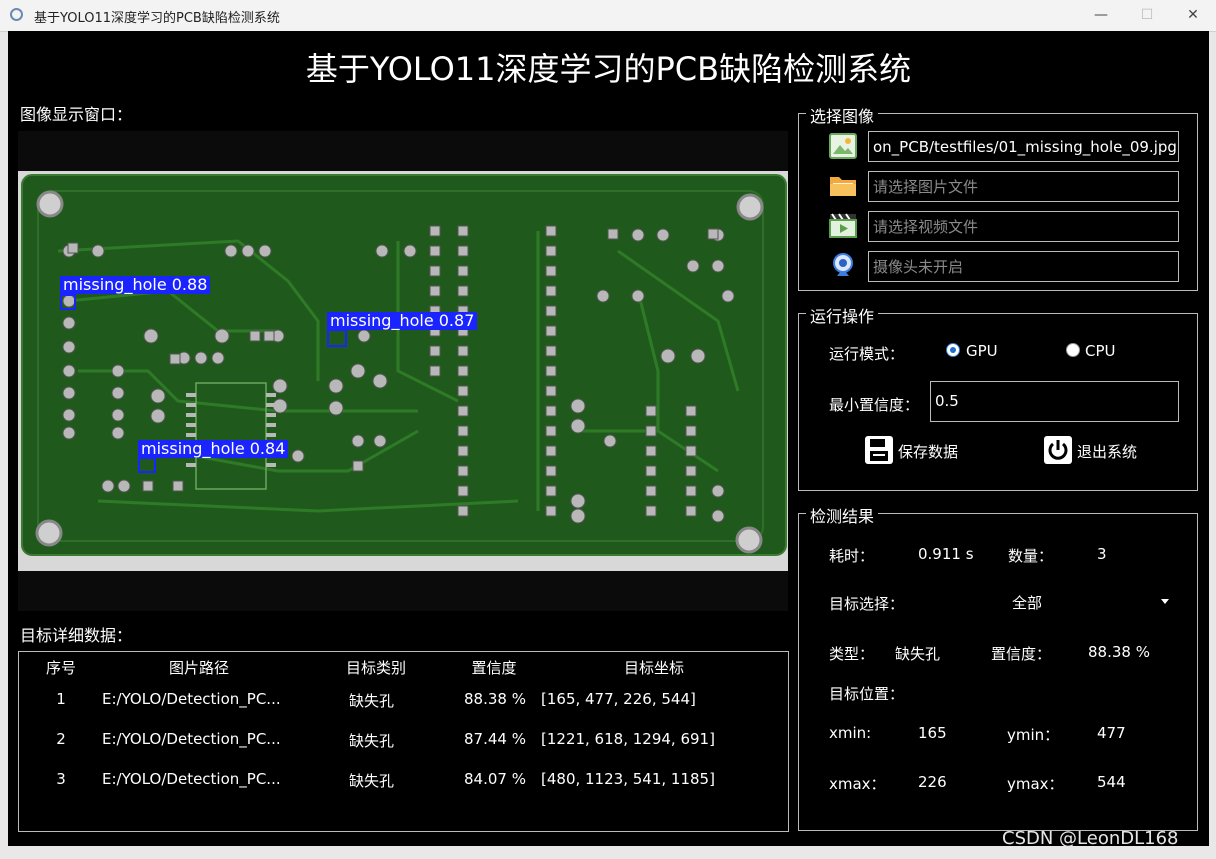 This screenshot has width=1216, height=859. What do you see at coordinates (495, 779) in the screenshot?
I see `row-confidence: 84.07 %` at bounding box center [495, 779].